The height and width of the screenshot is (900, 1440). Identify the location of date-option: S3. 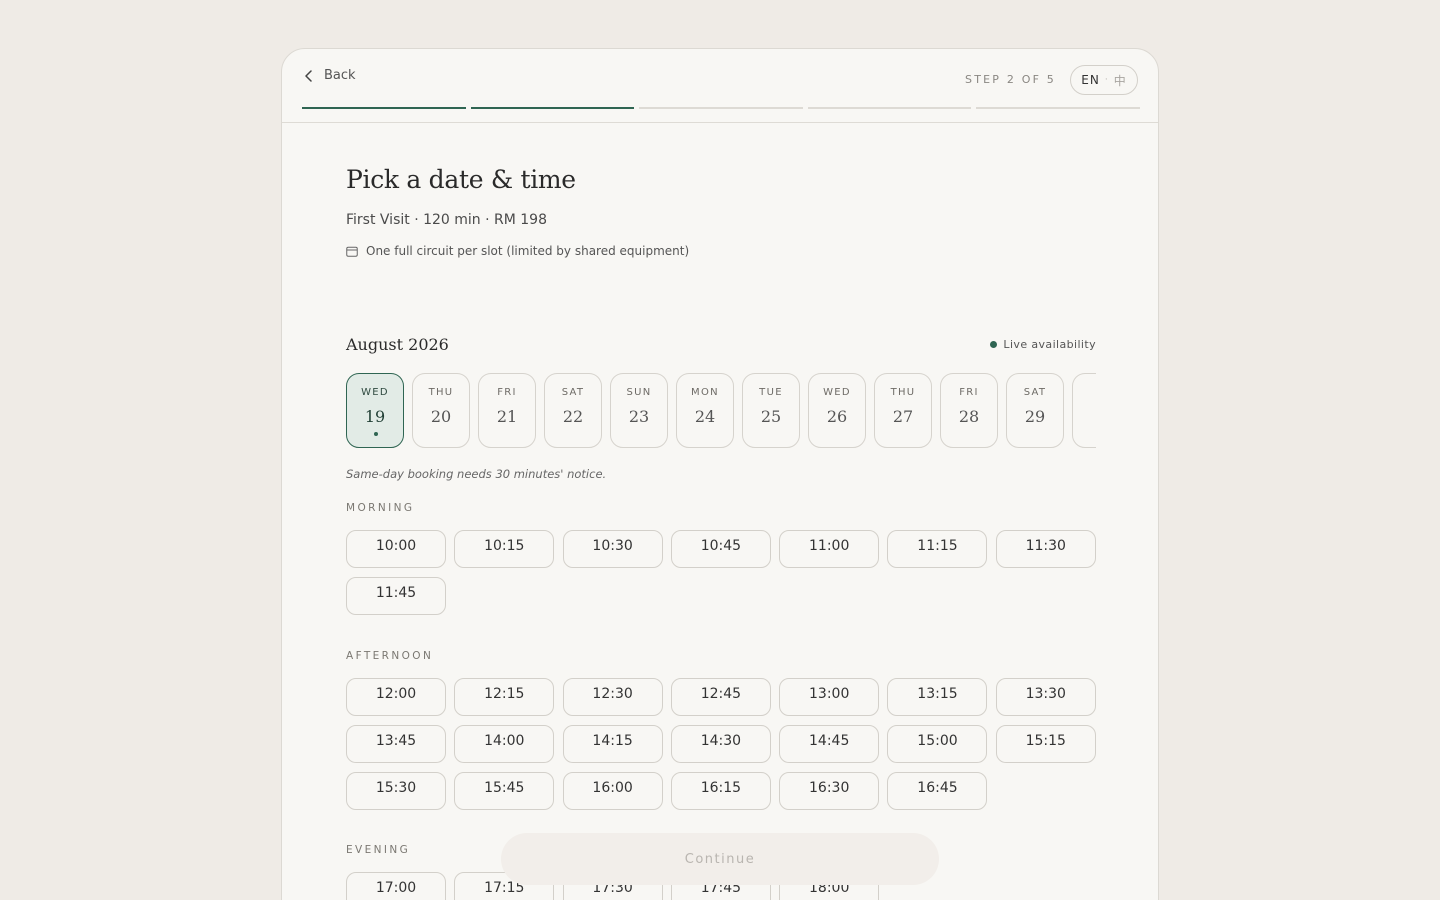
(1084, 410).